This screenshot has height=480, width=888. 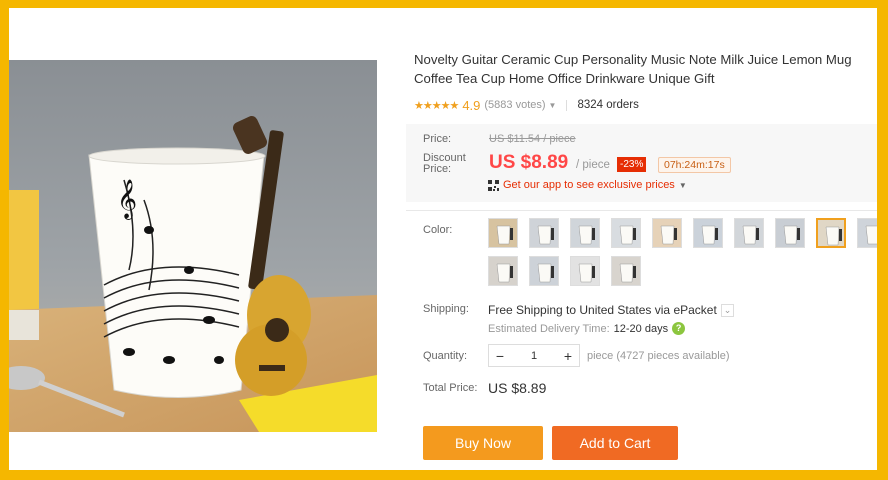 I want to click on chevron-down-icon: ▼, so click(x=553, y=105).